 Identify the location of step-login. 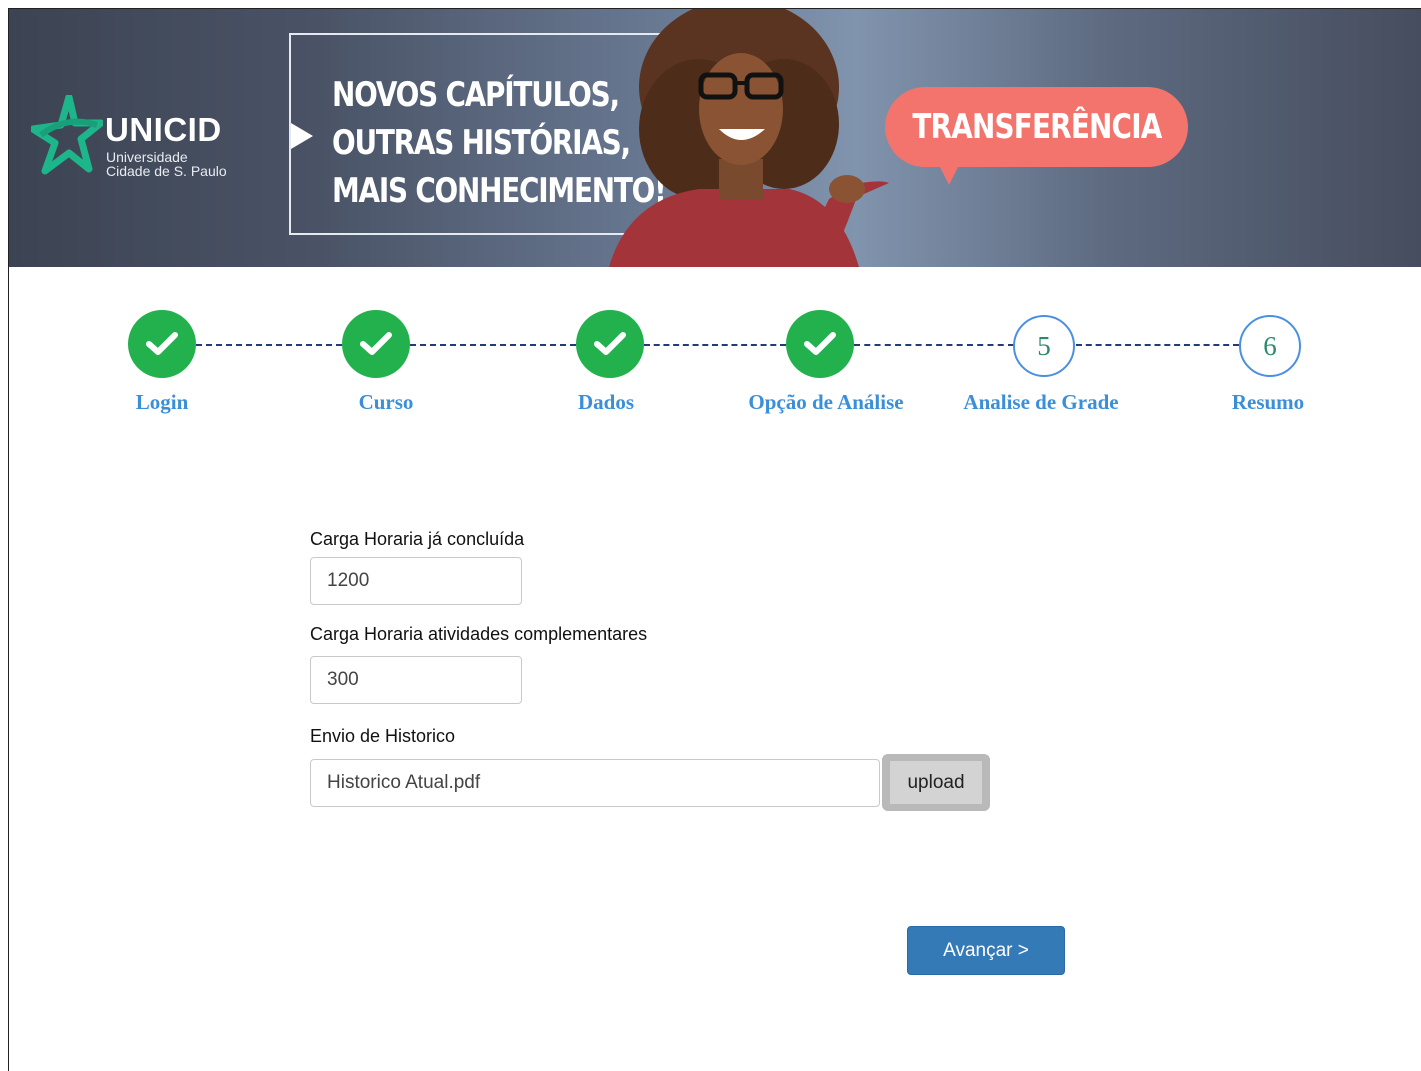
(162, 344).